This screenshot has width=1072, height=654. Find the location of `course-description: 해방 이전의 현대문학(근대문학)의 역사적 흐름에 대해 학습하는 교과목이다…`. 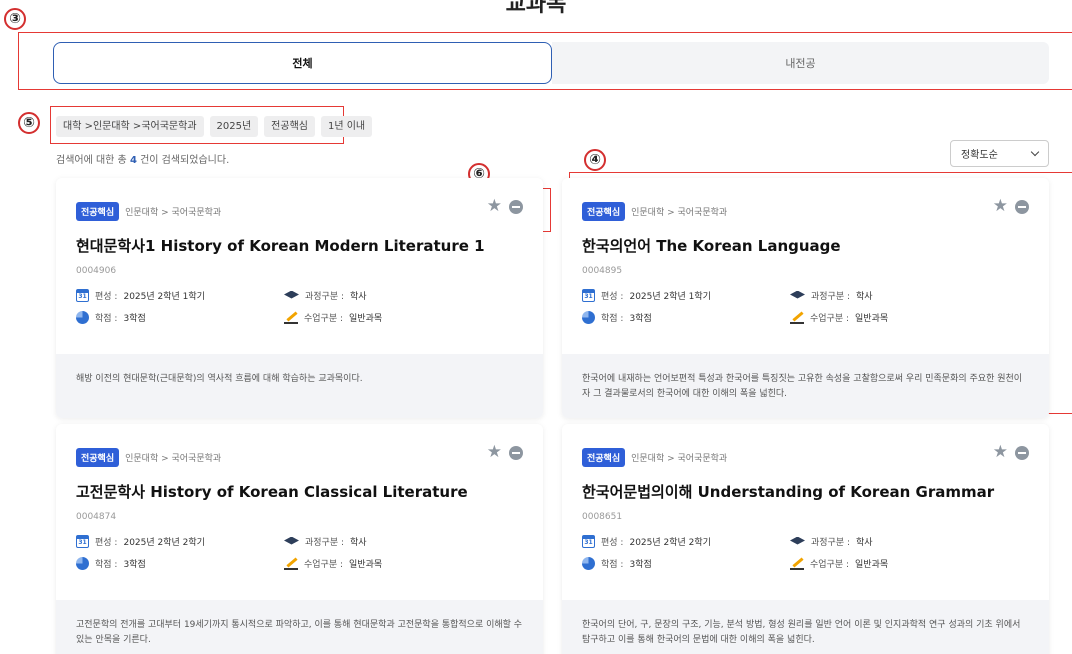

course-description: 해방 이전의 현대문학(근대문학)의 역사적 흐름에 대해 학습하는 교과목이다… is located at coordinates (299, 386).